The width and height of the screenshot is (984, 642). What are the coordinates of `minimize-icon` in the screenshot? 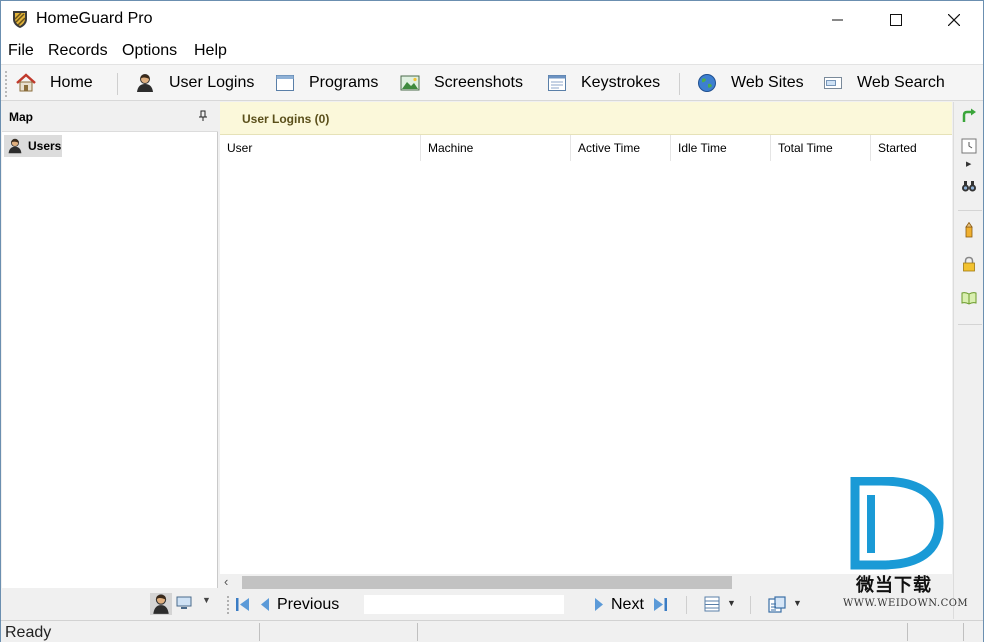 It's located at (837, 19).